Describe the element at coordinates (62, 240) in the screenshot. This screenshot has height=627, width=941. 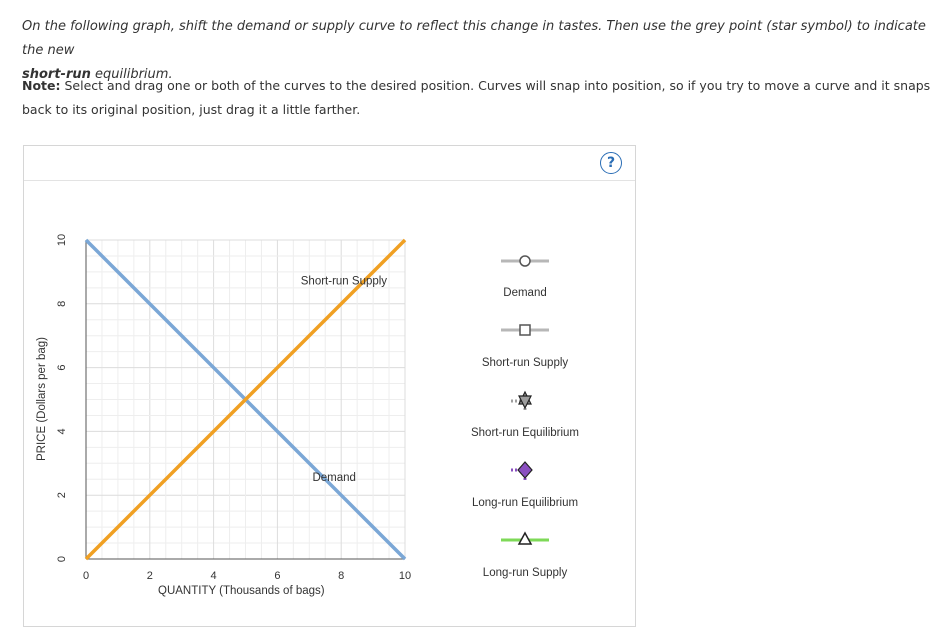
I see `y-tick-label: 10` at that location.